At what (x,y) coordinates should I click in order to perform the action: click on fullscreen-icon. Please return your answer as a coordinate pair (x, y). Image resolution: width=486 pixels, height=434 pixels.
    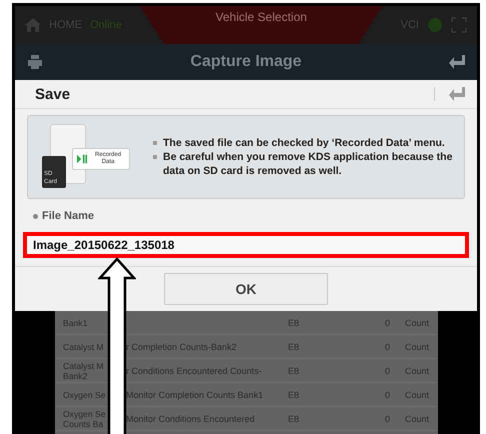
    Looking at the image, I should click on (459, 25).